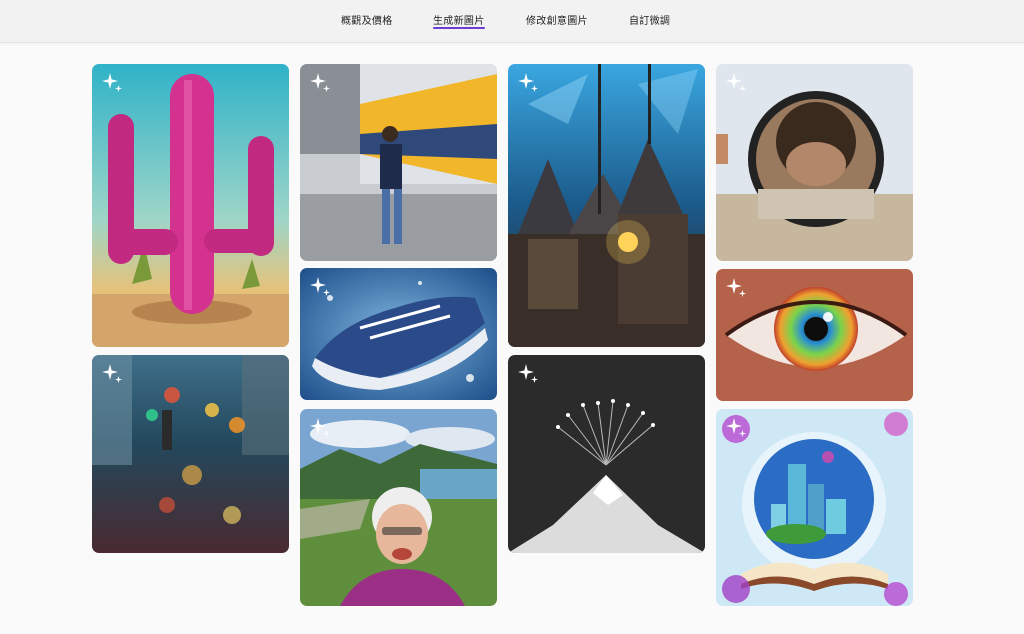  Describe the element at coordinates (606, 454) in the screenshot. I see `gallery-image-mountain` at that location.